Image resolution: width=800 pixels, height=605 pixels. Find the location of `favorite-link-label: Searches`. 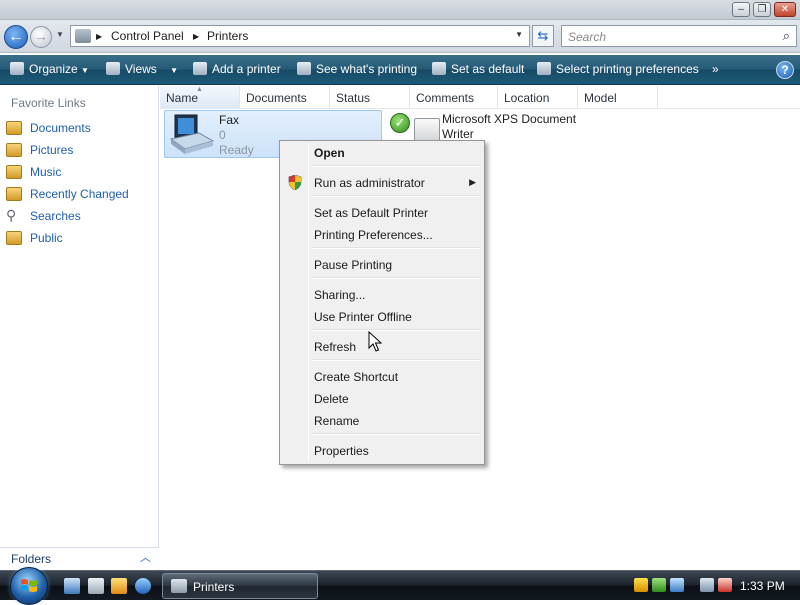

favorite-link-label: Searches is located at coordinates (55, 216).